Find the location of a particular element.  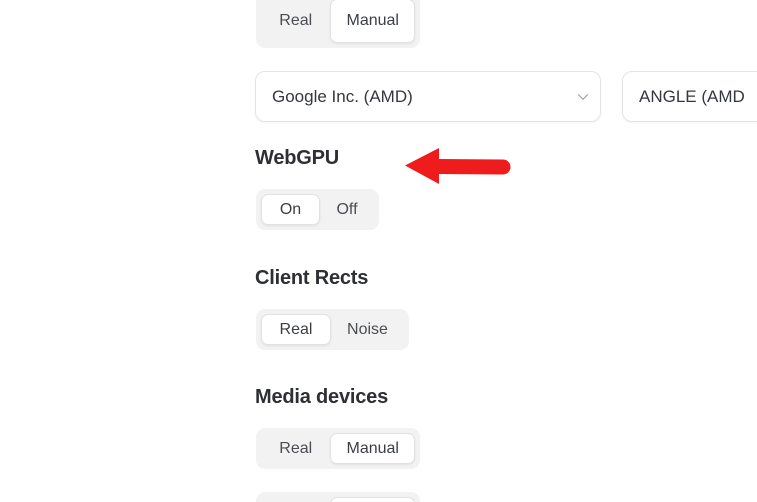

webgl-renderer-select-value: ANGLE (AMD is located at coordinates (692, 96).